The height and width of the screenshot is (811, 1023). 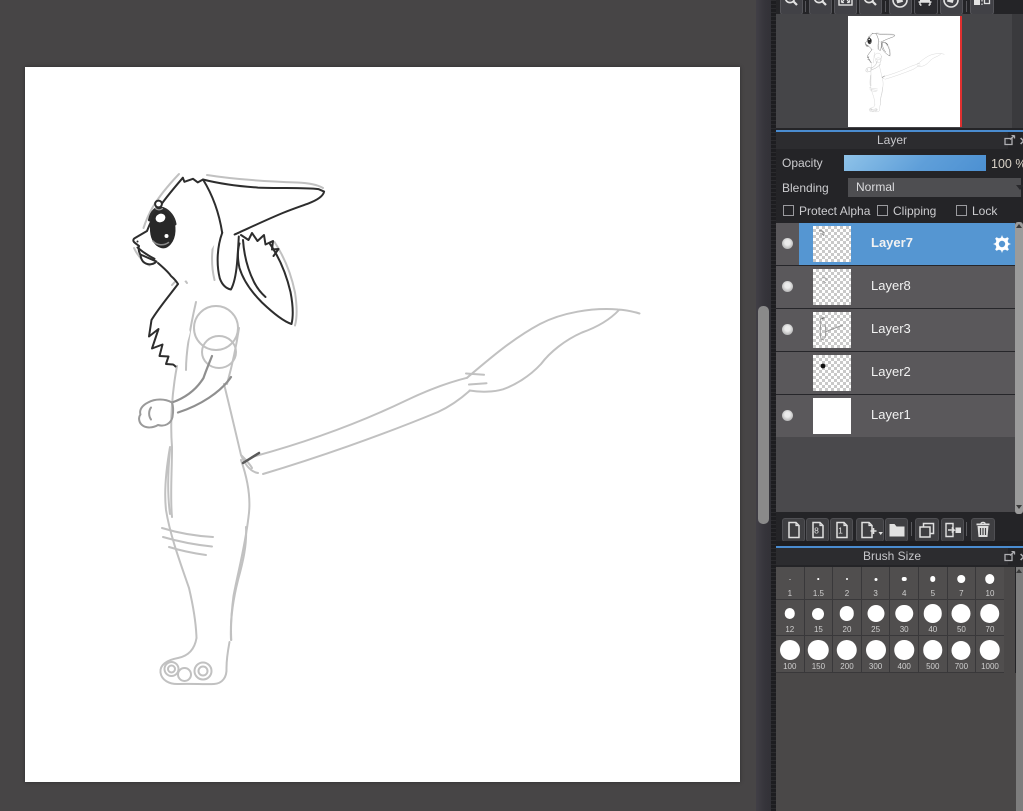 I want to click on svg-text: 1, so click(x=840, y=531).